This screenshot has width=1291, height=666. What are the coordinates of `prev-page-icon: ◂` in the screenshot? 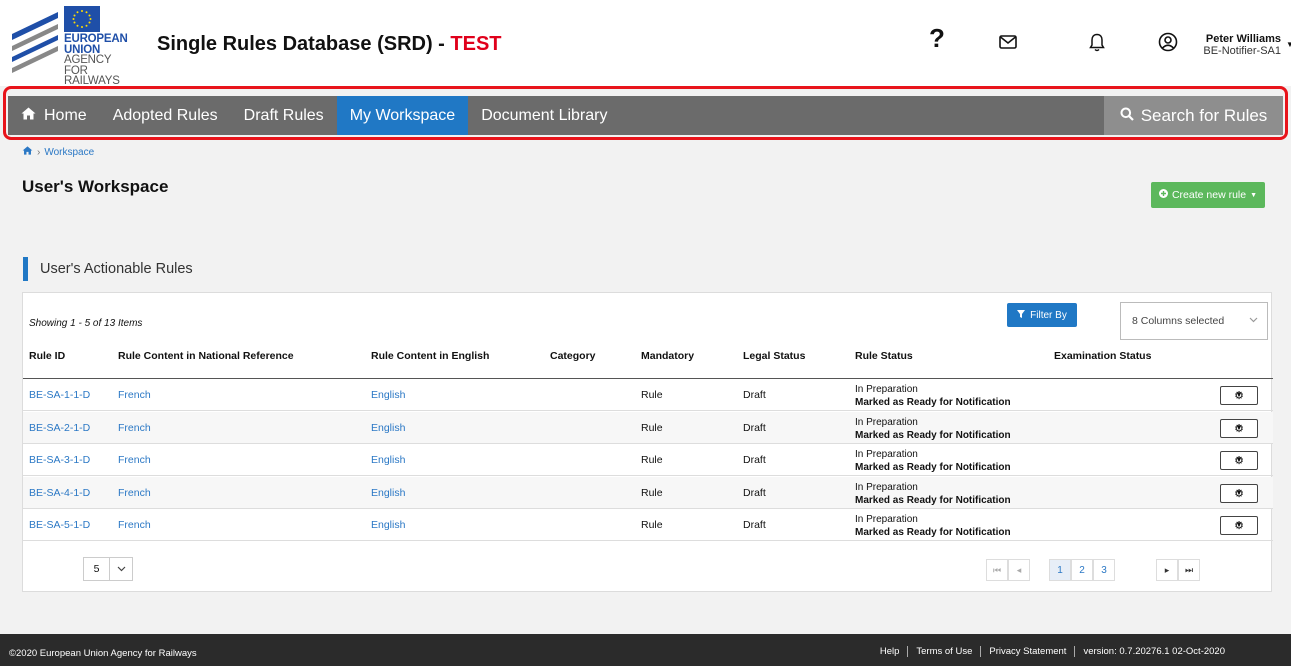 It's located at (1019, 570).